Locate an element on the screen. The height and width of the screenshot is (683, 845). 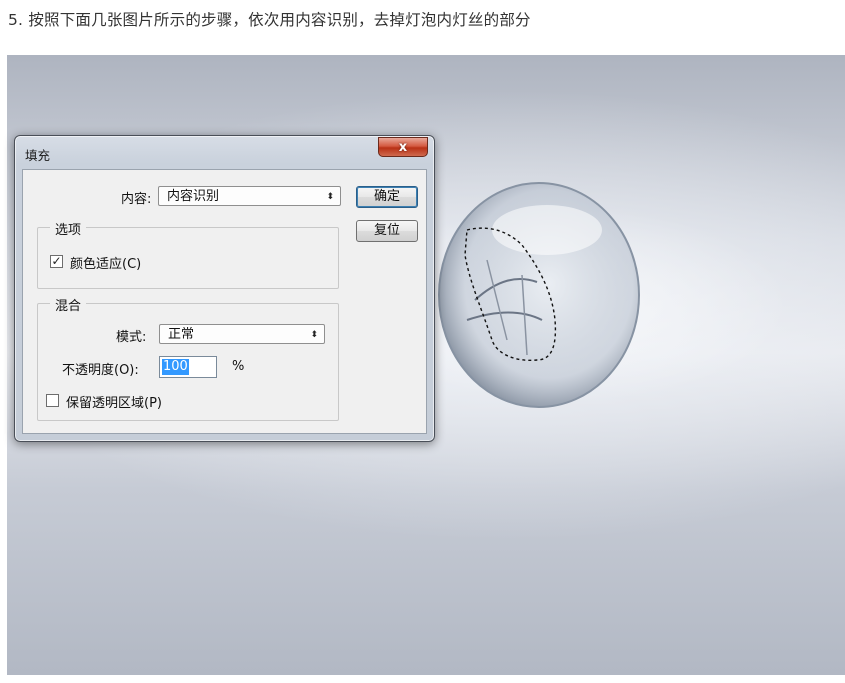
blend-group: 混合 模式: 正常 ⬍ 不透明度(O): 100 % 保留透明区域(P) is located at coordinates (188, 358).